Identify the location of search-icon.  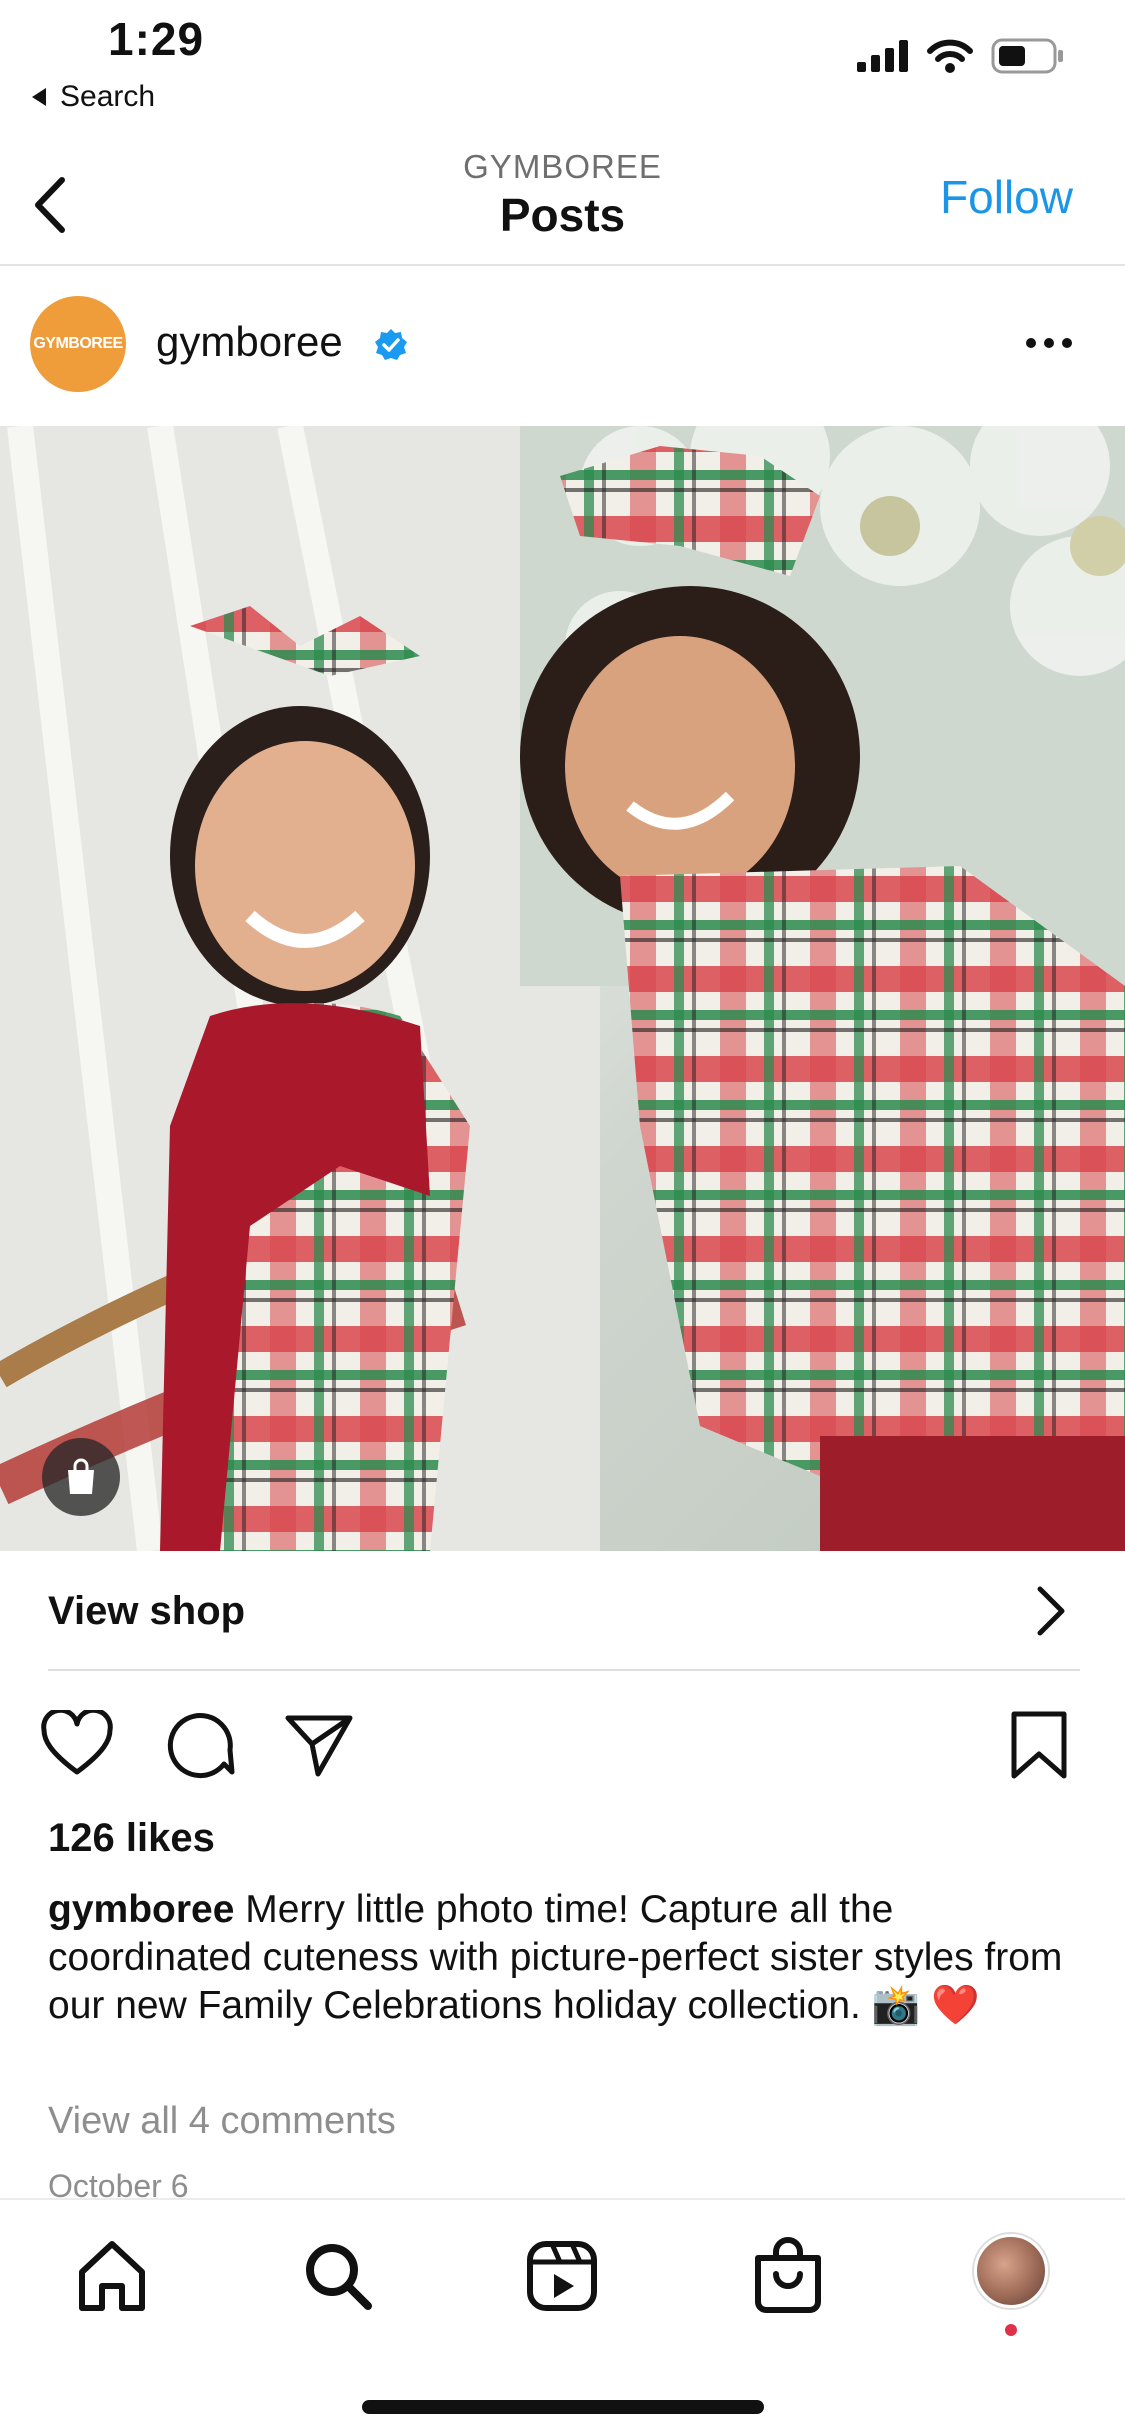
(338, 2276).